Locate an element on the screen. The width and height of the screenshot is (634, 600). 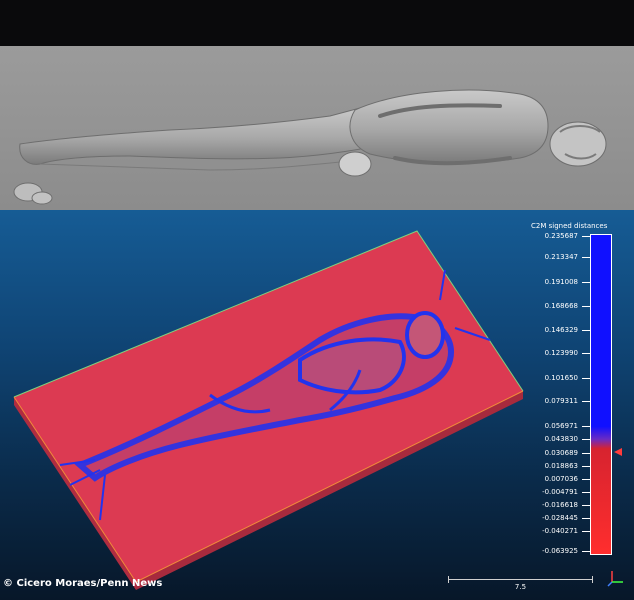
colorbar-tick: 0.043830 is located at coordinates (550, 439).